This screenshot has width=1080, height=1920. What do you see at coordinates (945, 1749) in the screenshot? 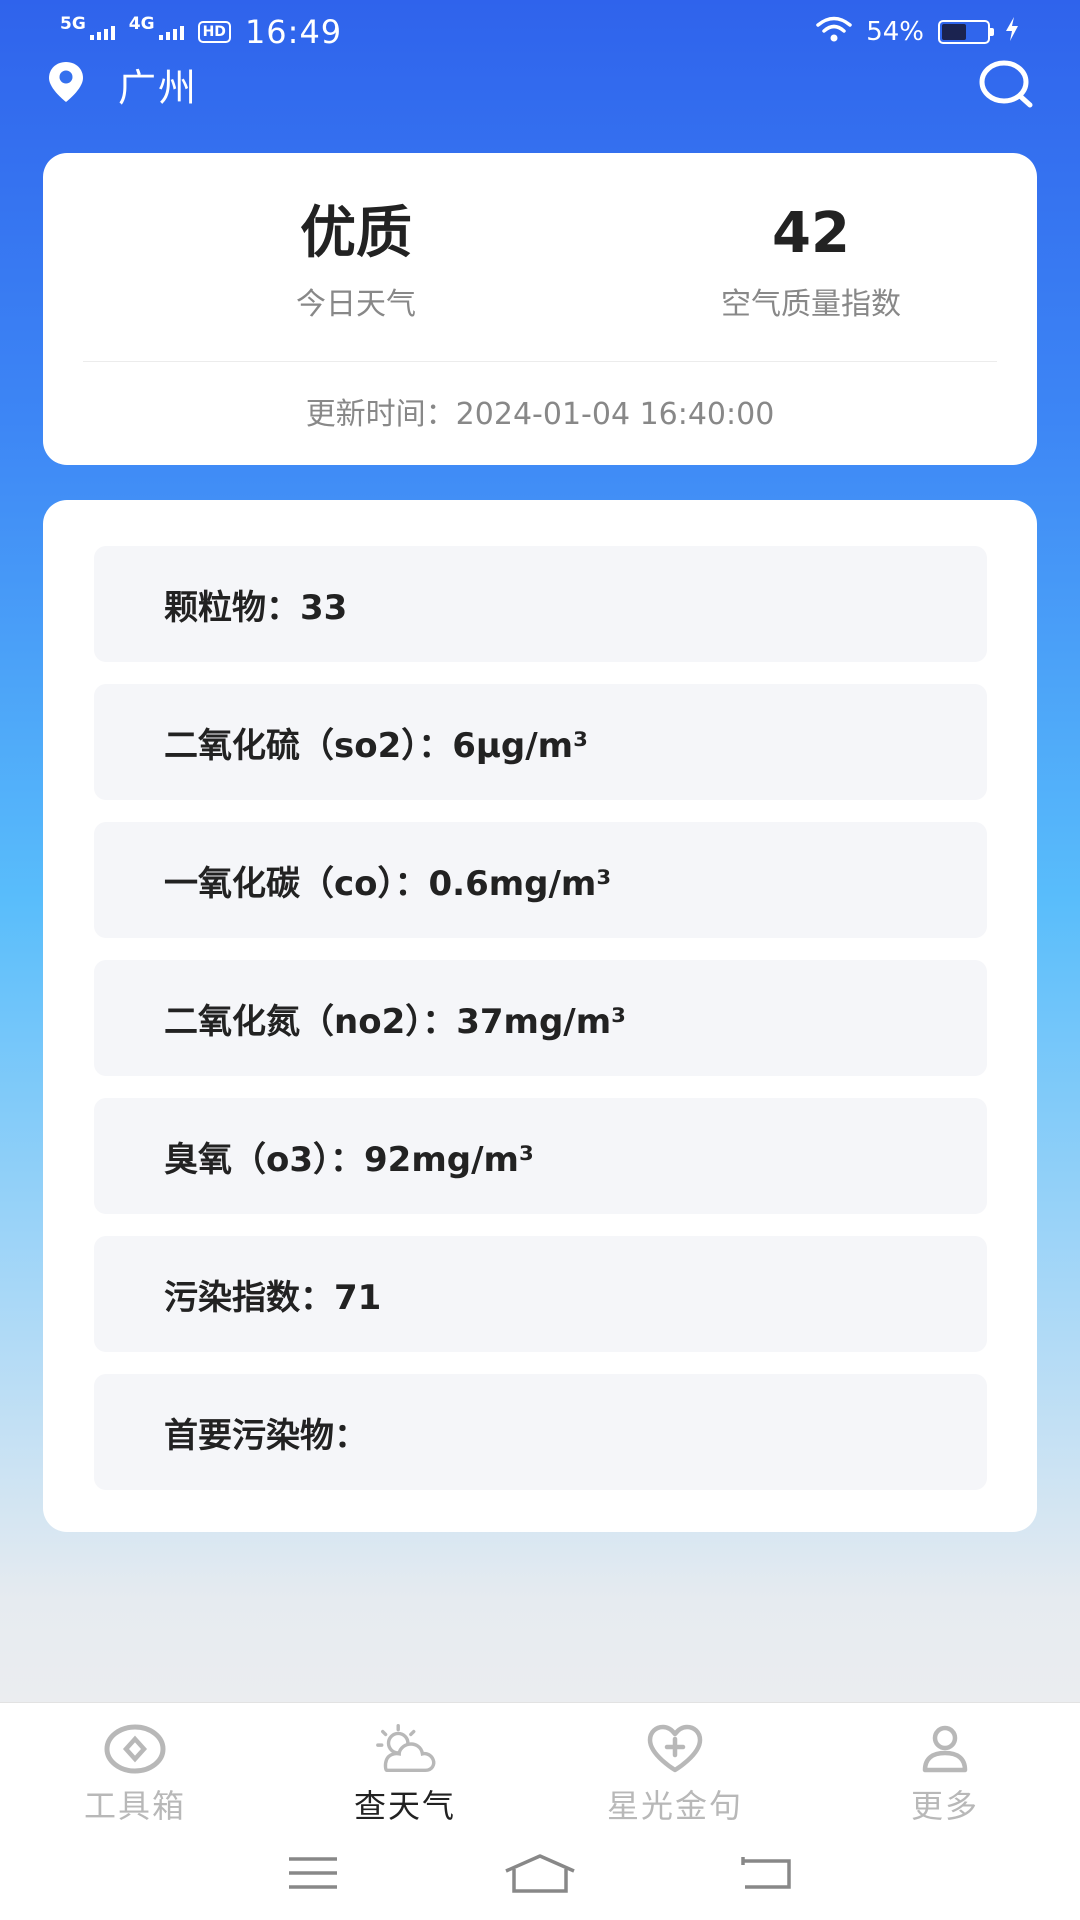
I see `user-icon` at bounding box center [945, 1749].